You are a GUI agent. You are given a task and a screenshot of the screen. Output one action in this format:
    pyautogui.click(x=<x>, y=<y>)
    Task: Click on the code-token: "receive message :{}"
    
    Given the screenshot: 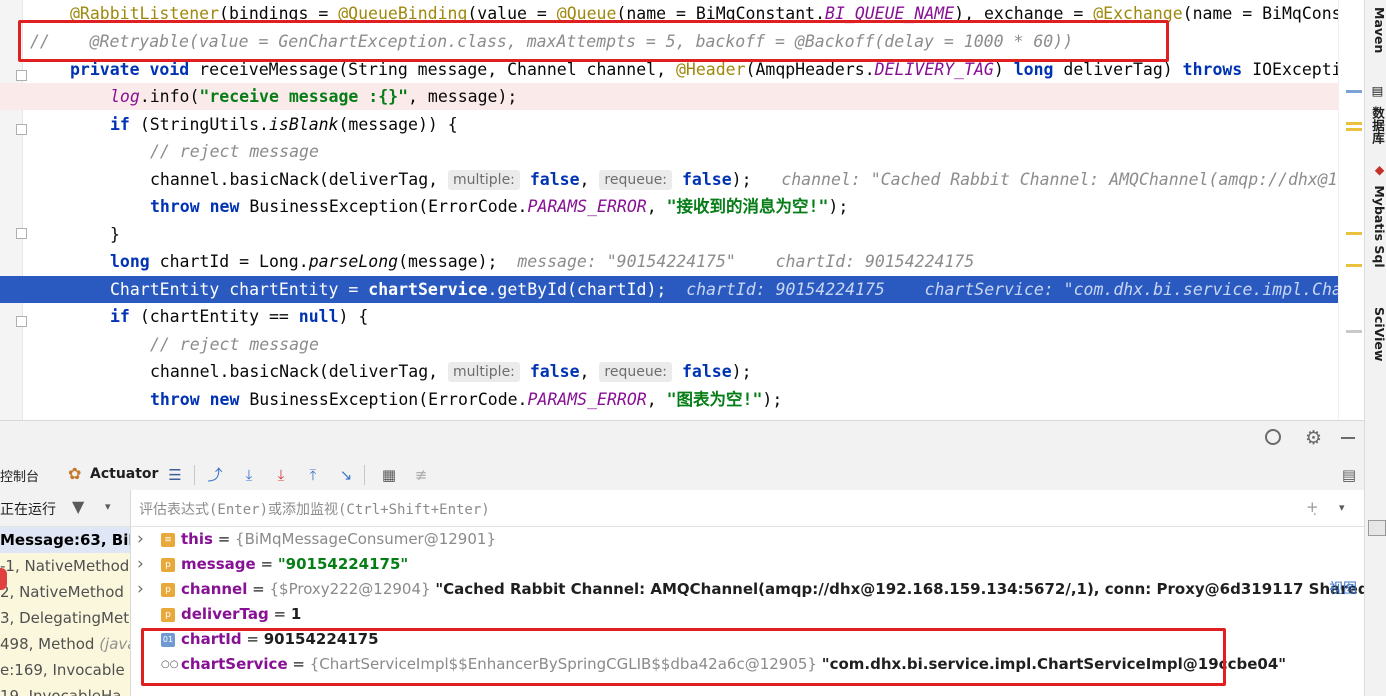 What is the action you would take?
    pyautogui.click(x=304, y=96)
    